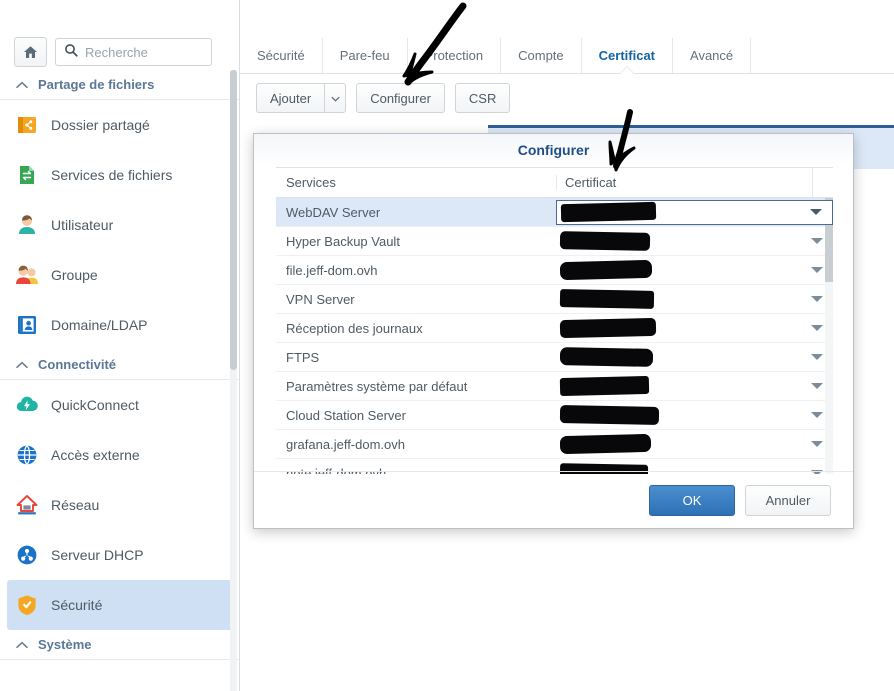 The width and height of the screenshot is (894, 691). I want to click on sidebar-scrollbar-thumb, so click(233, 220).